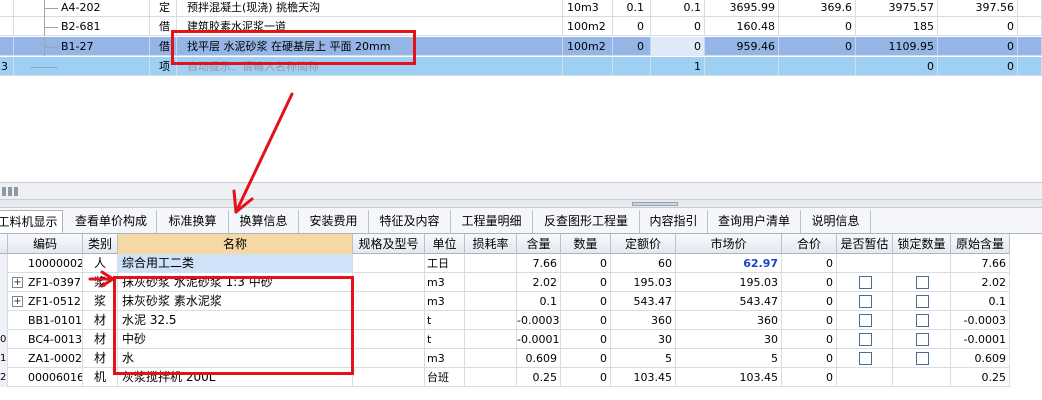 The width and height of the screenshot is (1042, 400). Describe the element at coordinates (45, 282) in the screenshot. I see `resource-code: + ZF1-0397` at that location.